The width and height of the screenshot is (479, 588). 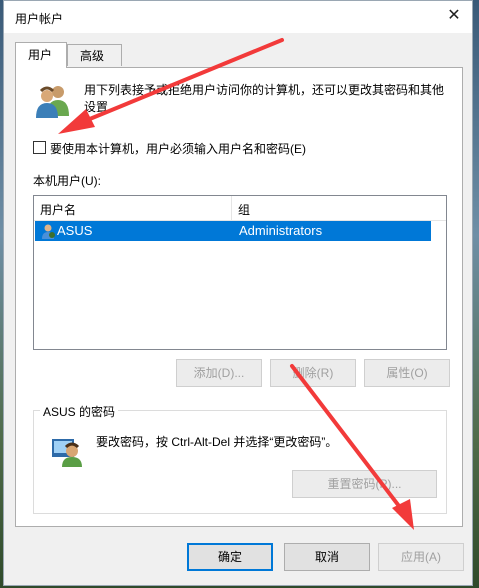 I want to click on column-divider, so click(x=231, y=208).